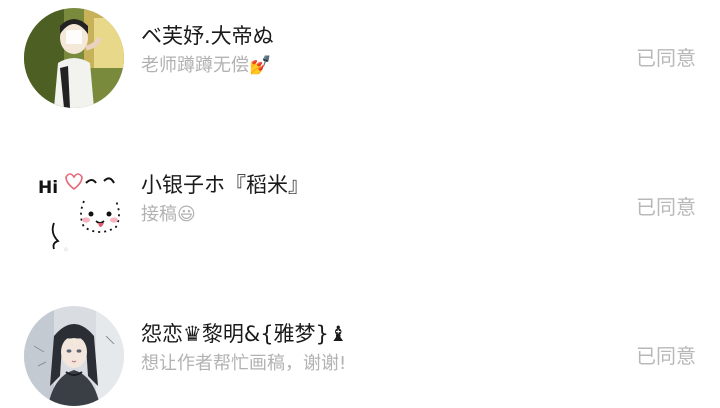 The image size is (720, 408). I want to click on request-message: 接稿😃, so click(168, 214).